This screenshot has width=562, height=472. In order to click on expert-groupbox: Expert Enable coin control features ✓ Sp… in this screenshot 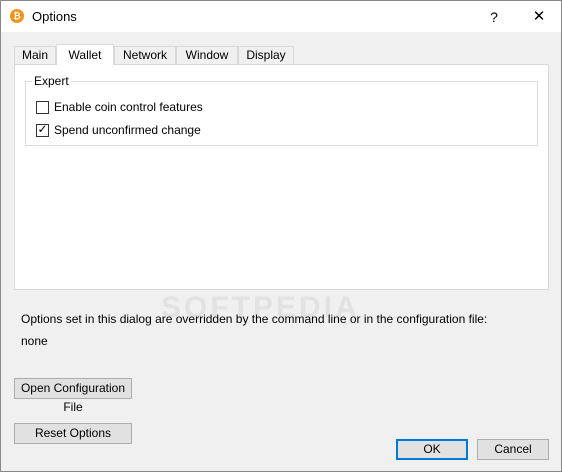, I will do `click(281, 110)`.